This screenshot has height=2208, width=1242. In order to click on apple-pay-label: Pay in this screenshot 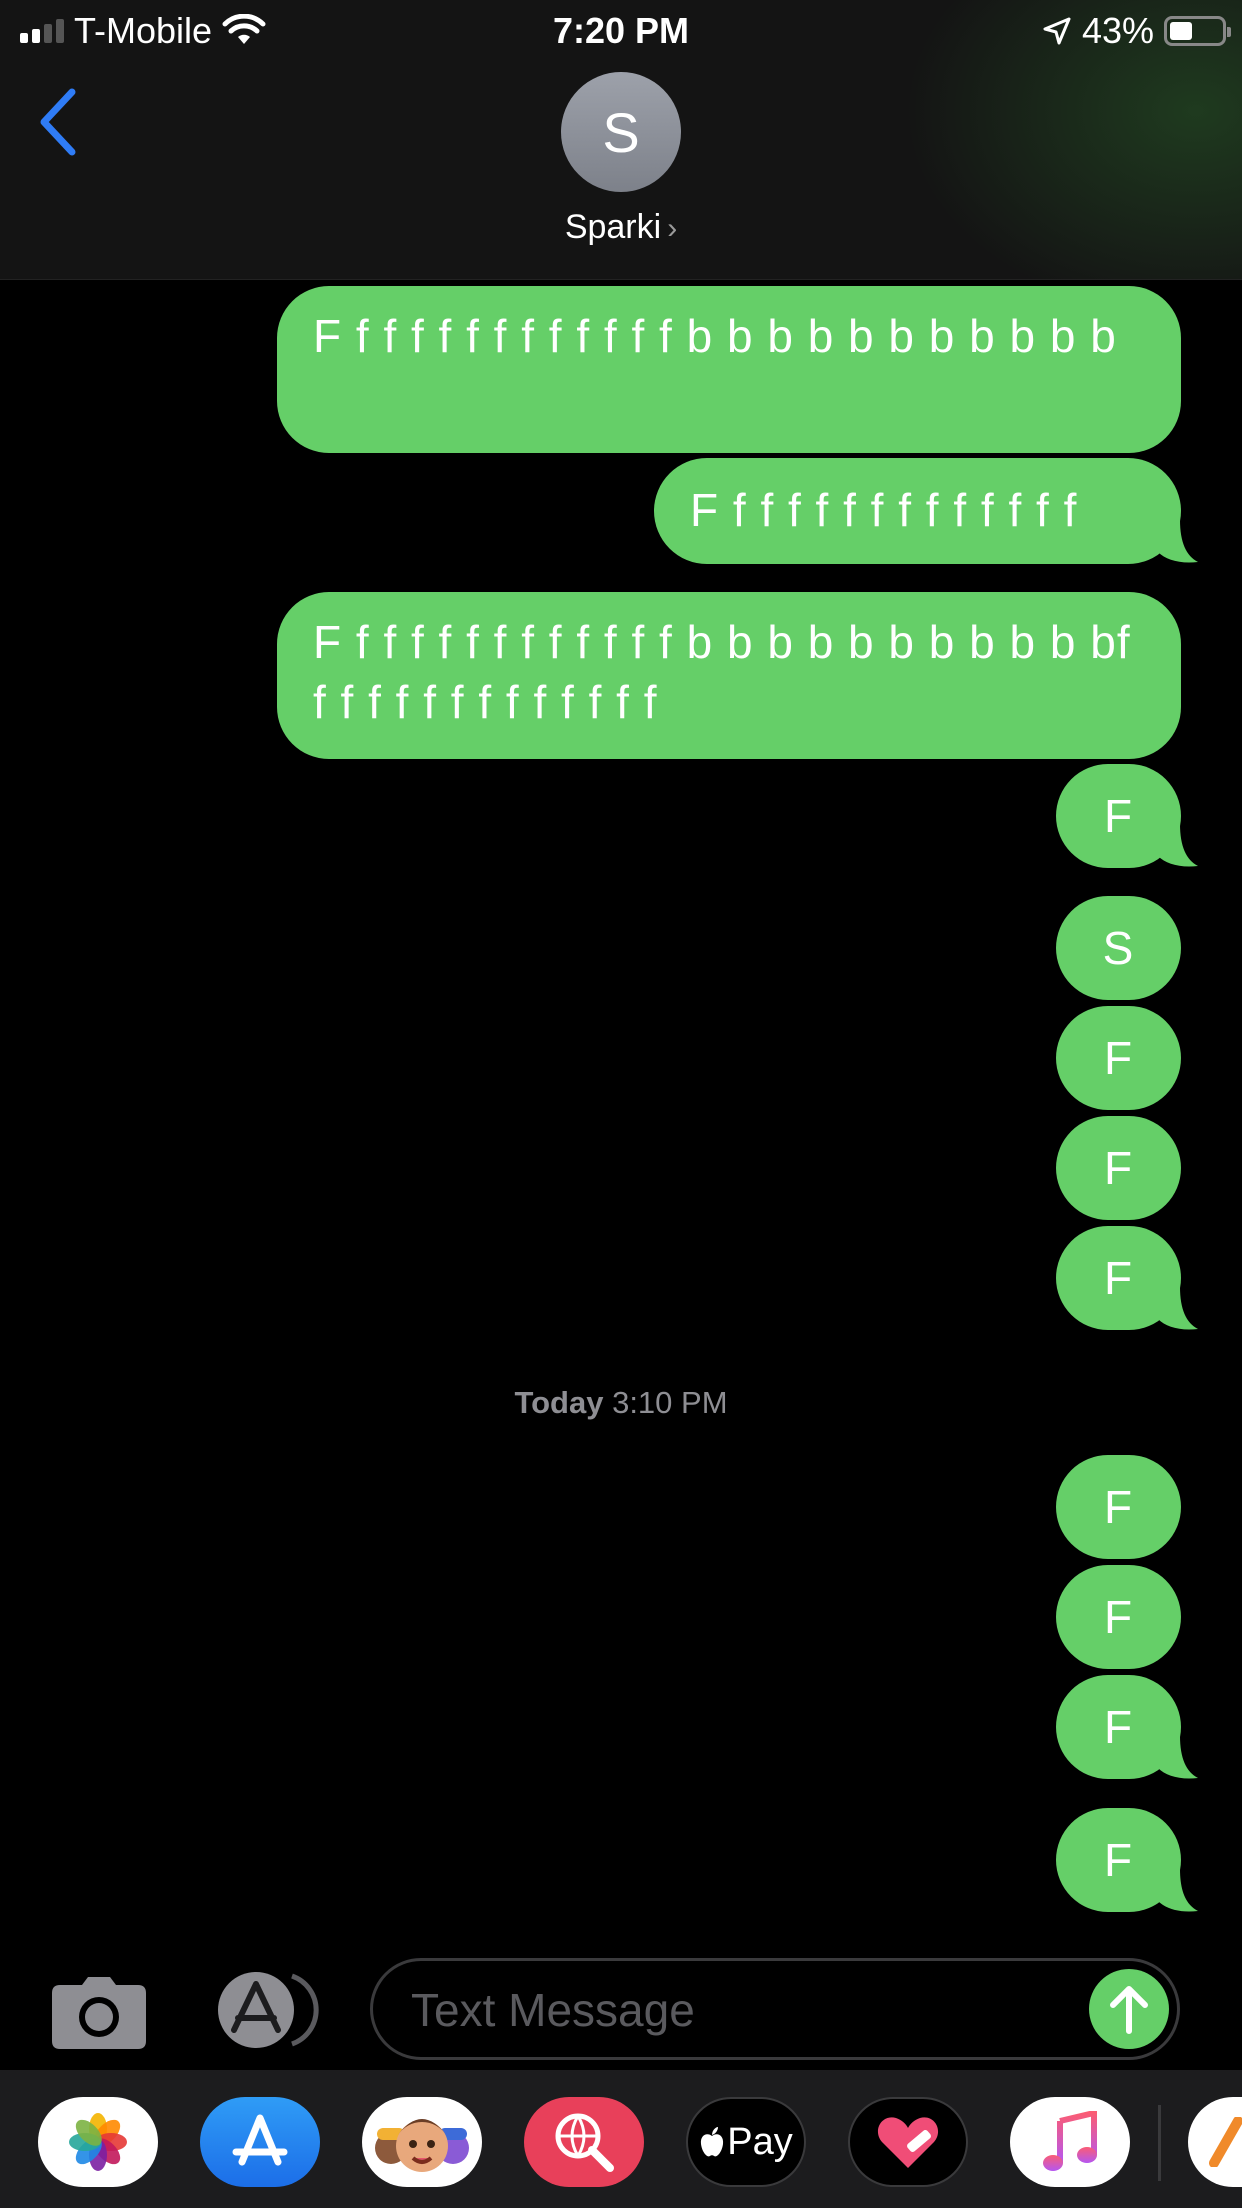, I will do `click(760, 2141)`.